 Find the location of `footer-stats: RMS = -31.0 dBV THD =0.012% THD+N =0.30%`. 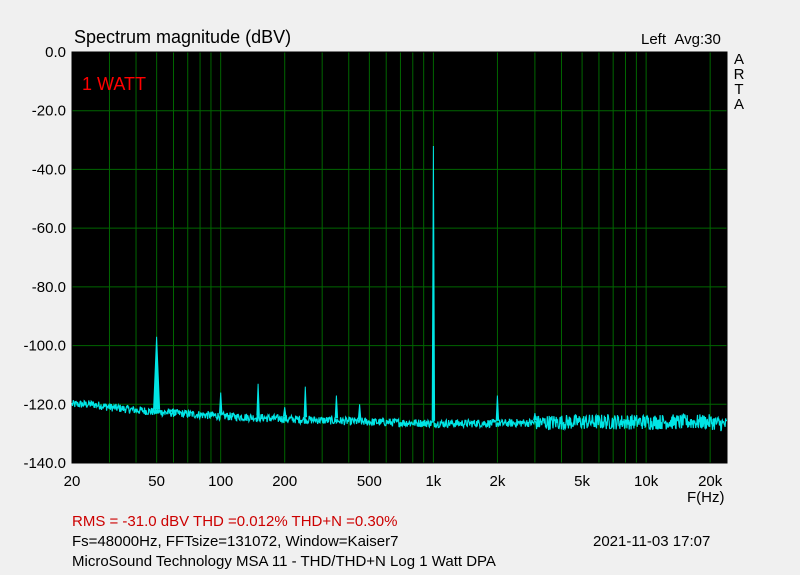

footer-stats: RMS = -31.0 dBV THD =0.012% THD+N =0.30% is located at coordinates (235, 521).